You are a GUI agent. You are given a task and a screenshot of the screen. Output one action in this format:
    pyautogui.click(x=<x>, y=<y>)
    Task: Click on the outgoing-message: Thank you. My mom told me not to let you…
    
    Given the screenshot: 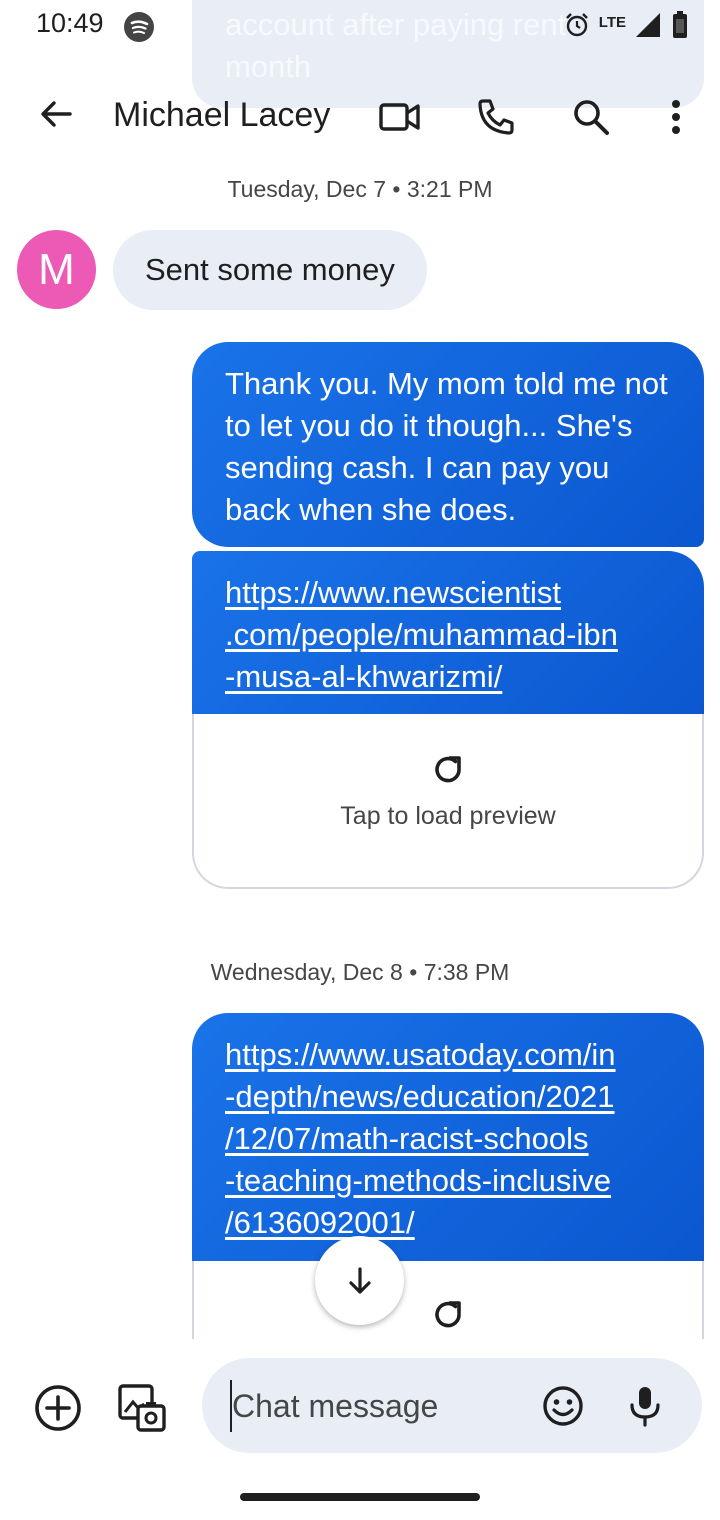 What is the action you would take?
    pyautogui.click(x=448, y=444)
    